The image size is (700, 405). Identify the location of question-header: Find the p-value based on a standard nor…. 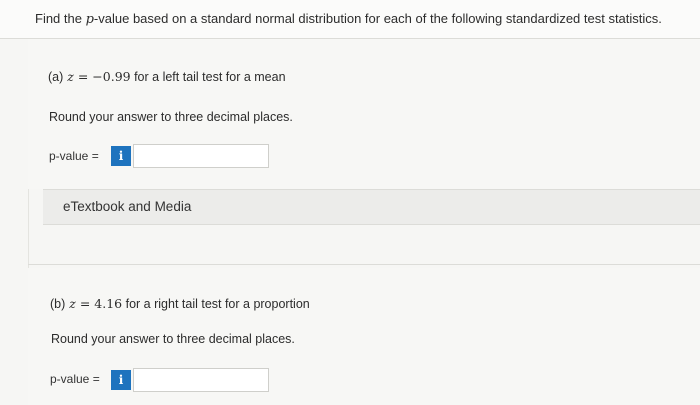
(350, 19).